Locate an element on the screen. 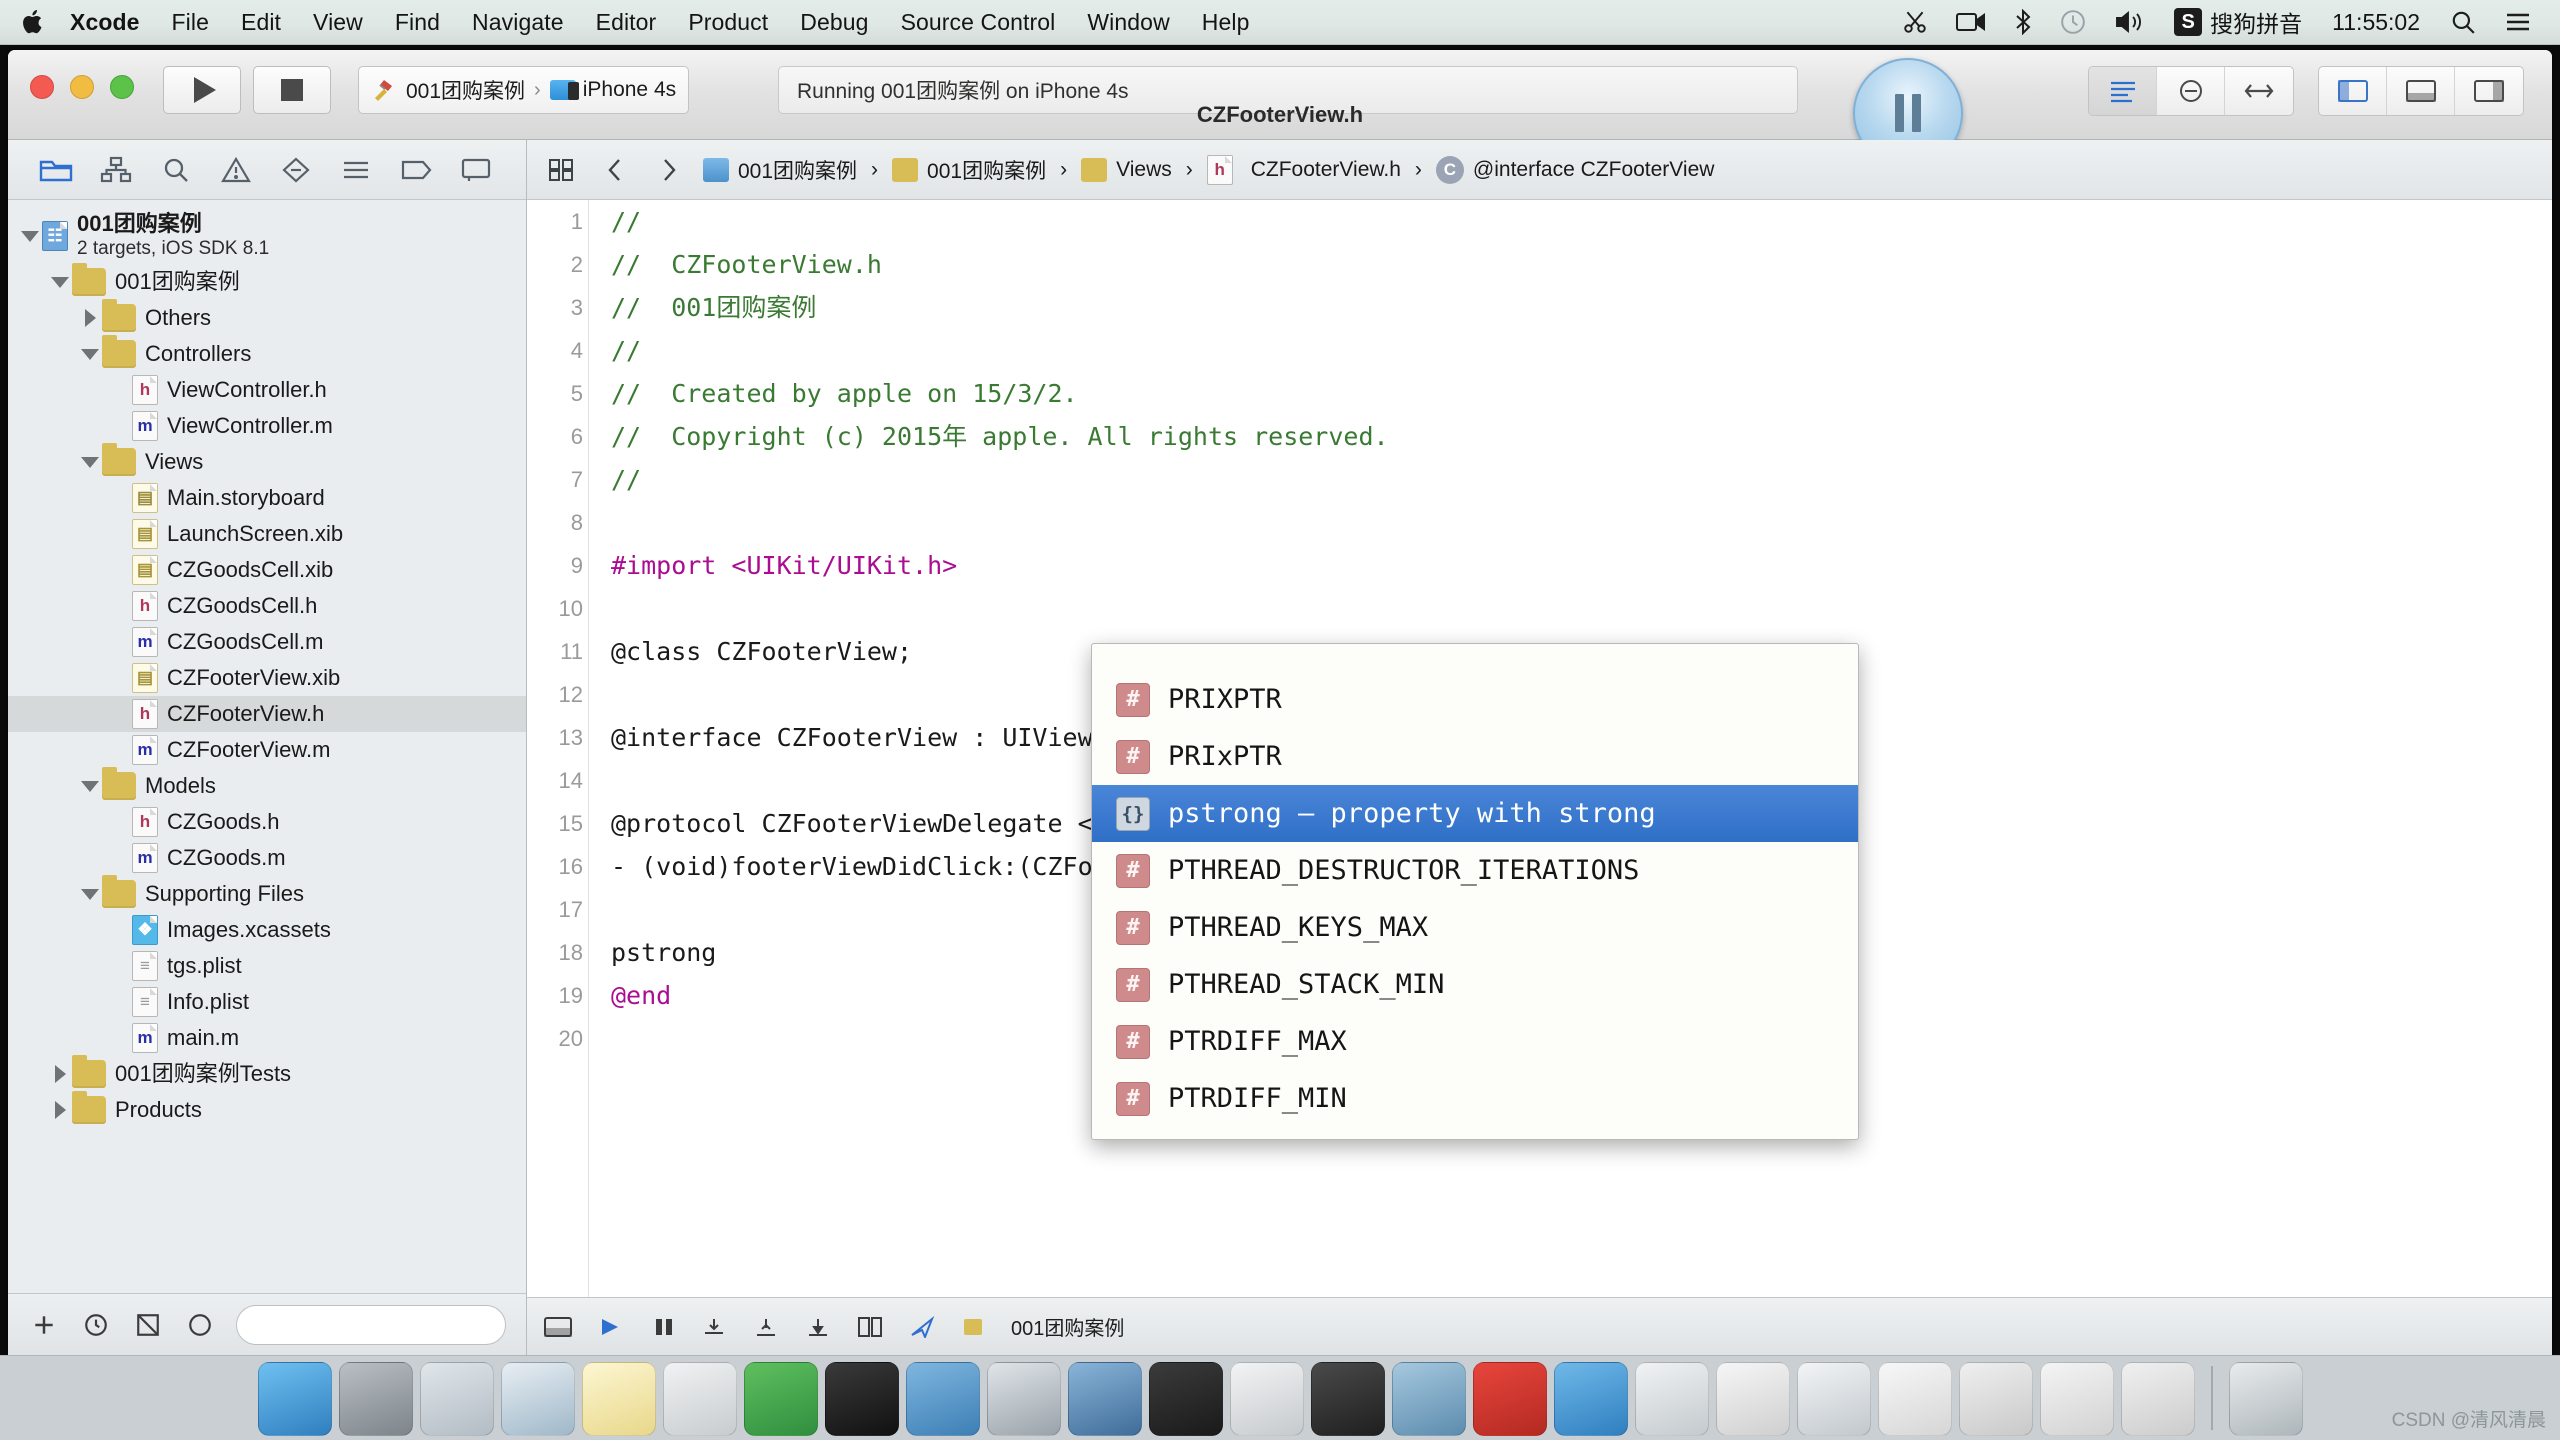  bluetooth-icon is located at coordinates (2023, 22).